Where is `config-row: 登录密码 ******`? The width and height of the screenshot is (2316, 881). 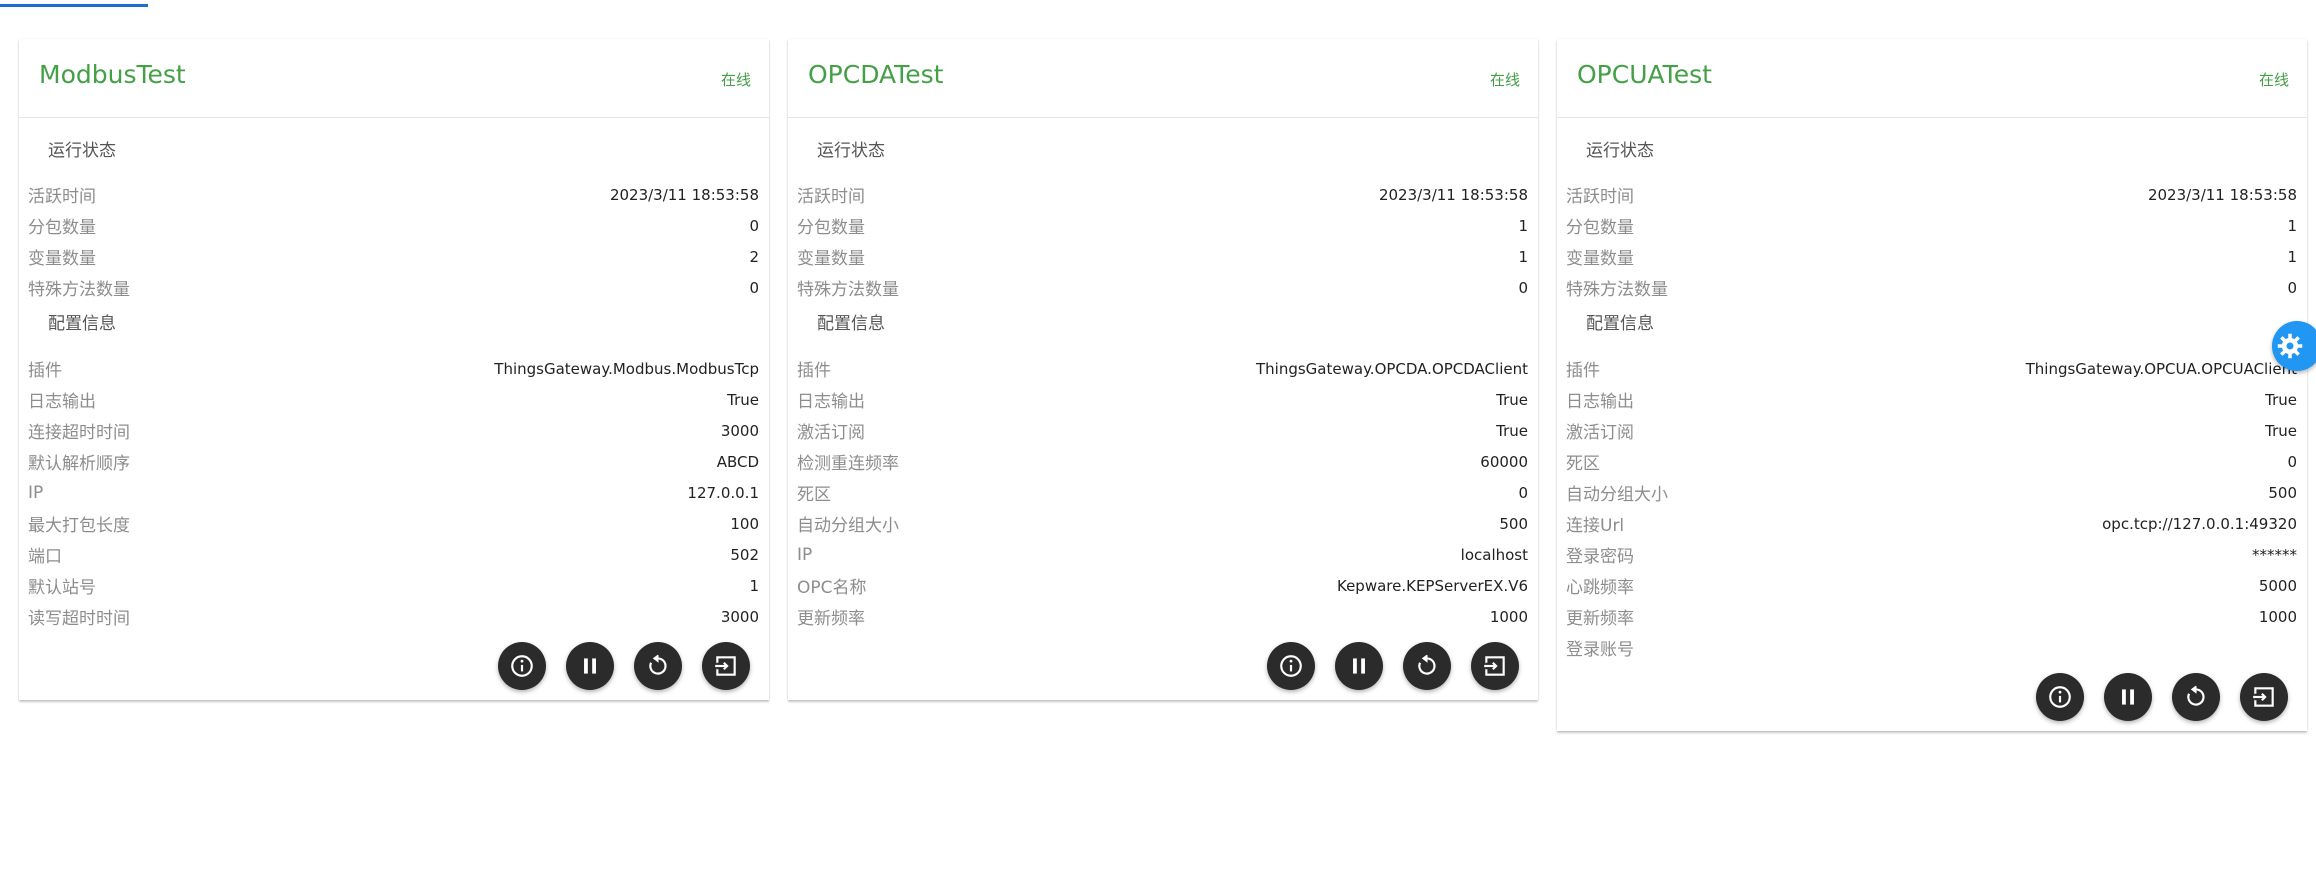 config-row: 登录密码 ****** is located at coordinates (1932, 554).